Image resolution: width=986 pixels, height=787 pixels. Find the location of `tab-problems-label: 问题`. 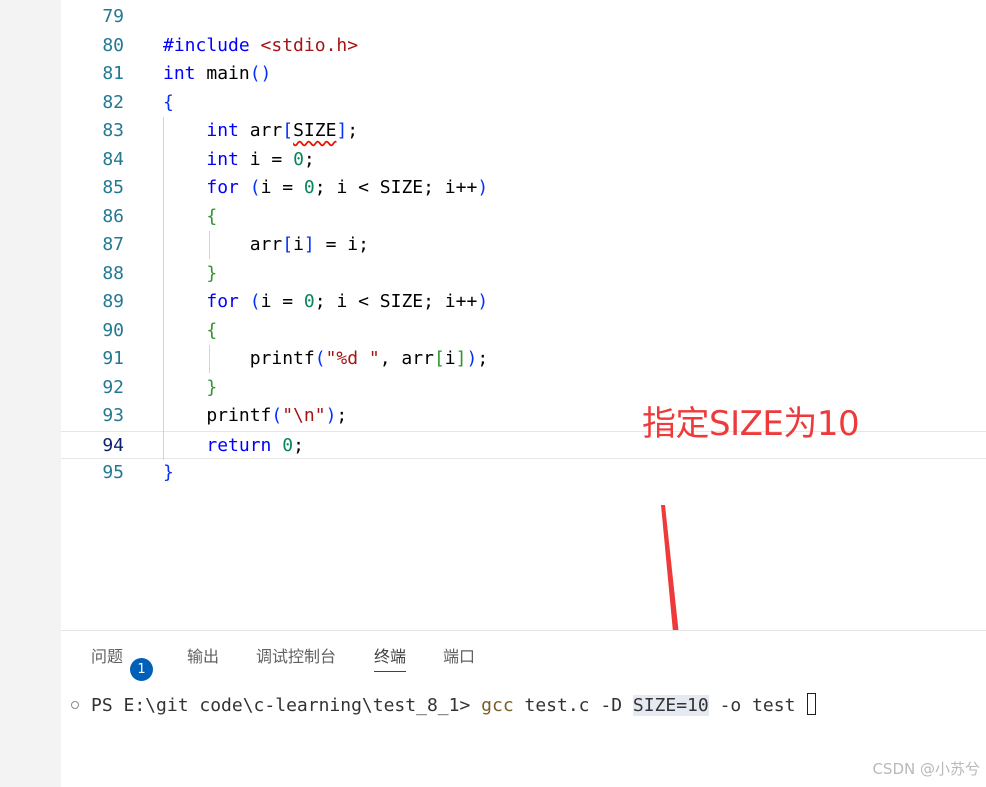

tab-problems-label: 问题 is located at coordinates (107, 656).